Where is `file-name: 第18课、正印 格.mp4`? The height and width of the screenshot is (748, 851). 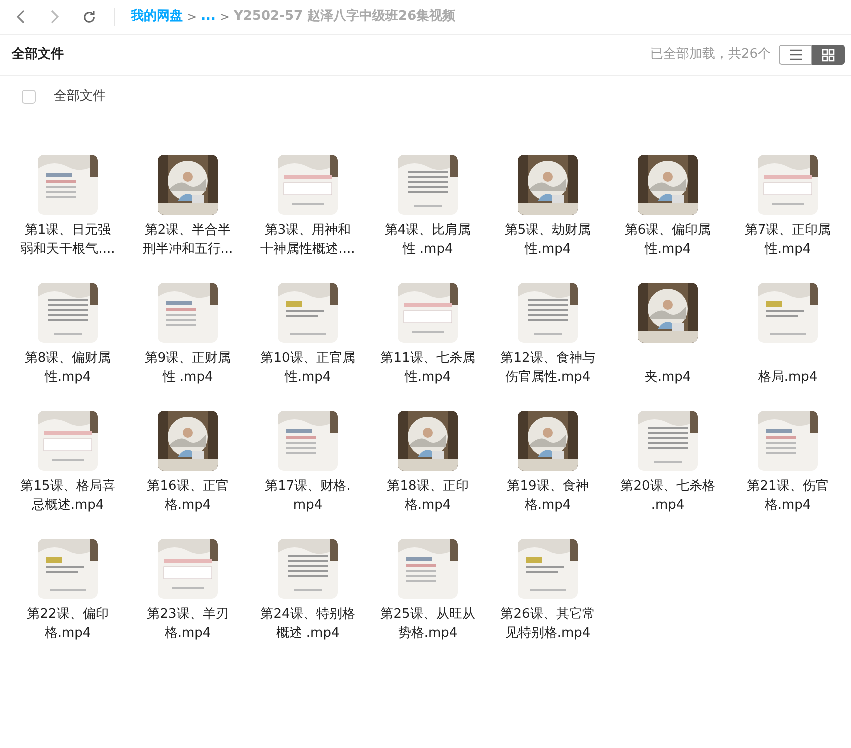
file-name: 第18课、正印 格.mp4 is located at coordinates (428, 496).